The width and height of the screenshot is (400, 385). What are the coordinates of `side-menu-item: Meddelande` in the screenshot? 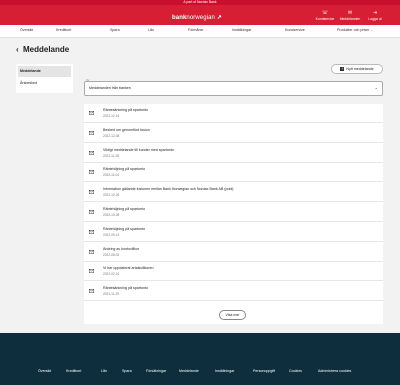 It's located at (44, 71).